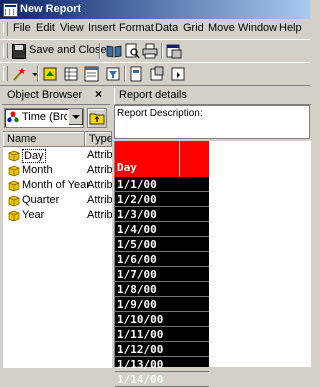  What do you see at coordinates (44, 139) in the screenshot?
I see `column-header-name: Name` at bounding box center [44, 139].